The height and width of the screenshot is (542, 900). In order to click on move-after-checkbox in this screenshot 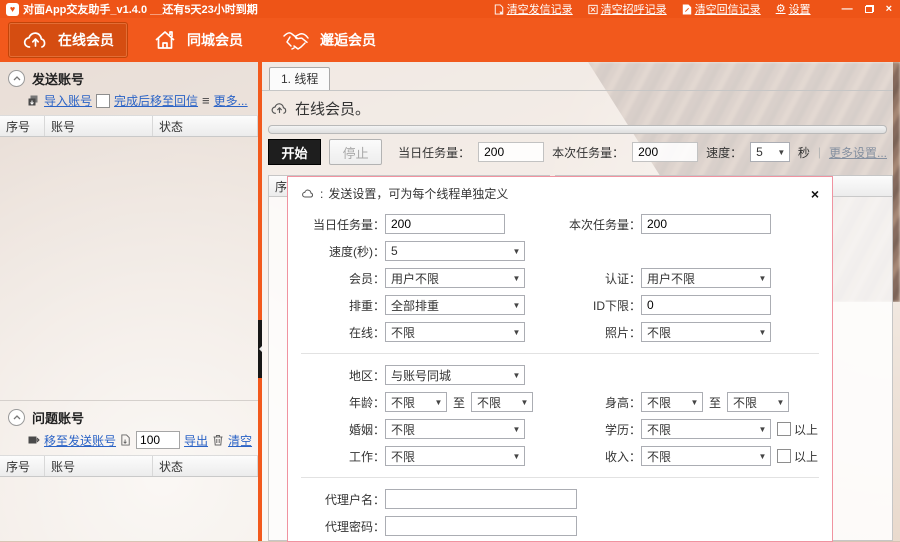, I will do `click(103, 100)`.